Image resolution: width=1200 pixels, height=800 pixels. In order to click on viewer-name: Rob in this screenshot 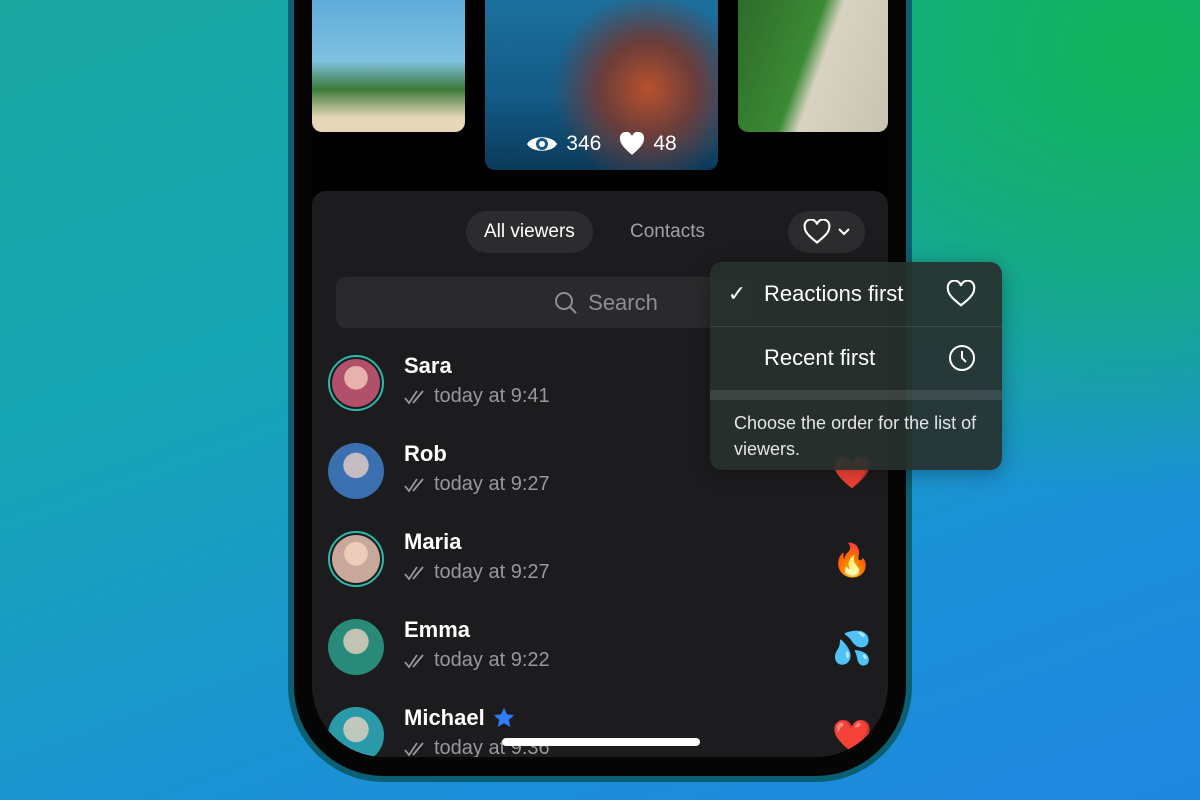, I will do `click(425, 453)`.